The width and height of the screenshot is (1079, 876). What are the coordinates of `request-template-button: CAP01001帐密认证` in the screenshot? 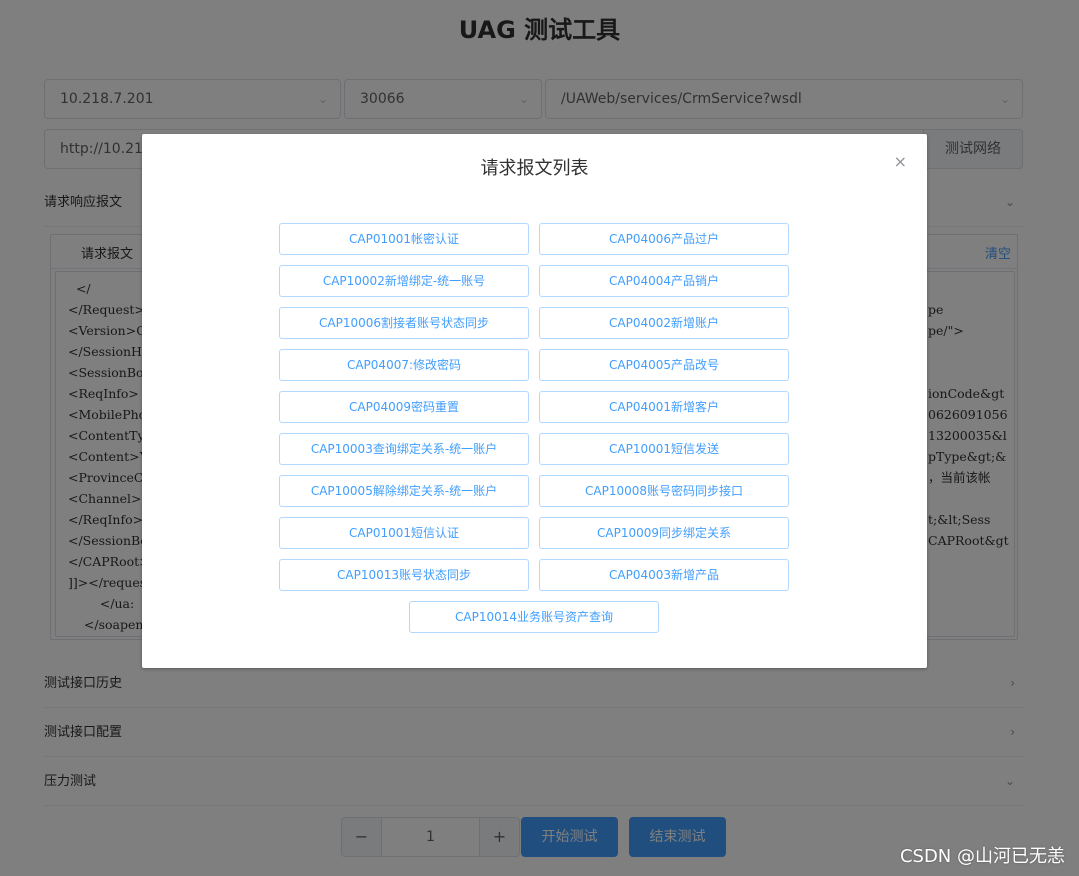 It's located at (404, 239).